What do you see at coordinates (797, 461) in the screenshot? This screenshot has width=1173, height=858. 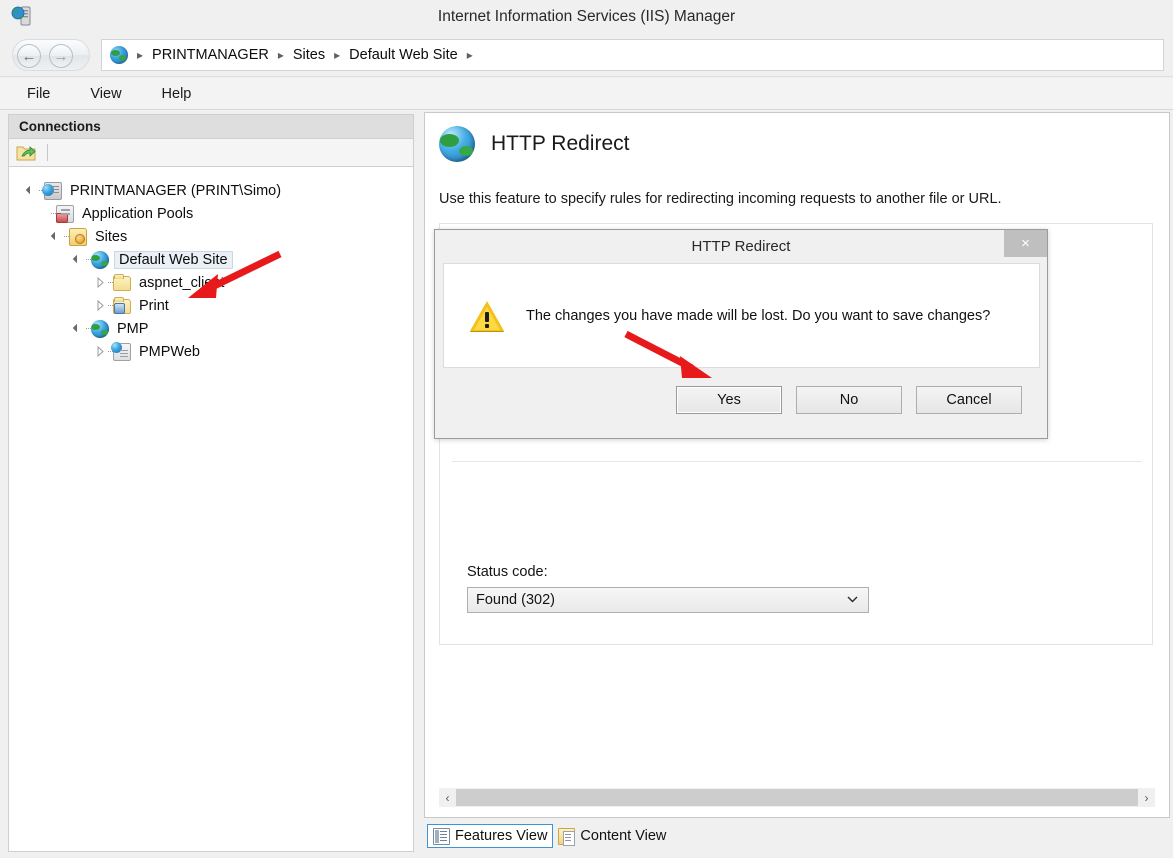 I see `group-divider` at bounding box center [797, 461].